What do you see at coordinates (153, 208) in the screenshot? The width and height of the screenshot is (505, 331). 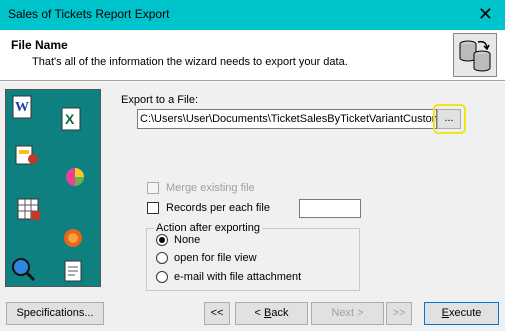 I see `records-checkbox` at bounding box center [153, 208].